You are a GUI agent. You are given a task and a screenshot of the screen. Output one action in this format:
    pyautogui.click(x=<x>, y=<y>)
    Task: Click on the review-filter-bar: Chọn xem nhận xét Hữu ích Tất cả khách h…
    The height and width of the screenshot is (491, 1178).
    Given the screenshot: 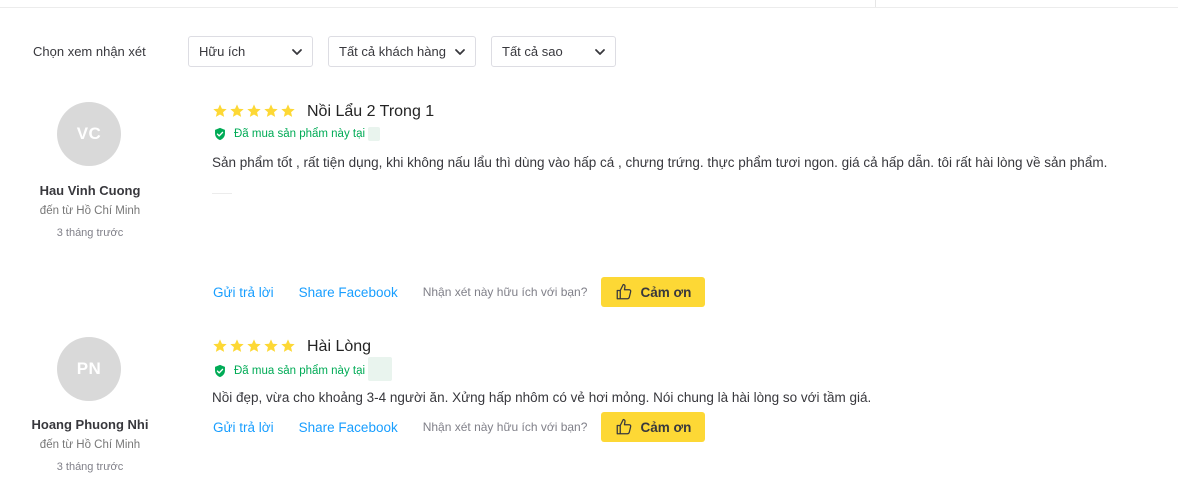 What is the action you would take?
    pyautogui.click(x=332, y=51)
    